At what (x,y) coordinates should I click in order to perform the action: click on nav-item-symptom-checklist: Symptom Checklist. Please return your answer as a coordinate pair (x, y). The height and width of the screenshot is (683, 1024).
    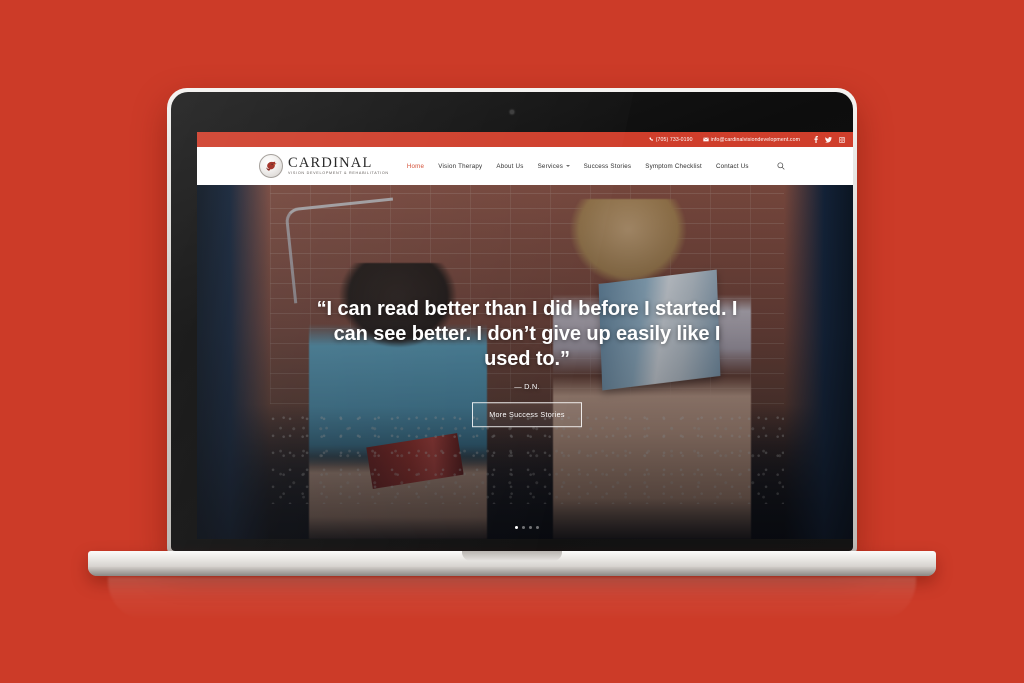
    Looking at the image, I should click on (673, 166).